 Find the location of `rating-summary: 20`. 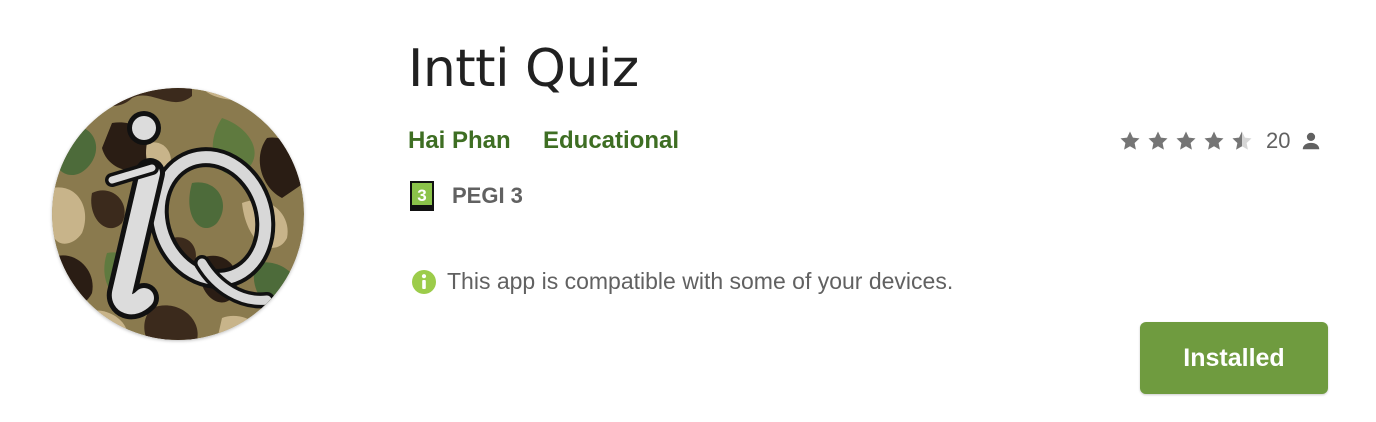

rating-summary: 20 is located at coordinates (1220, 141).